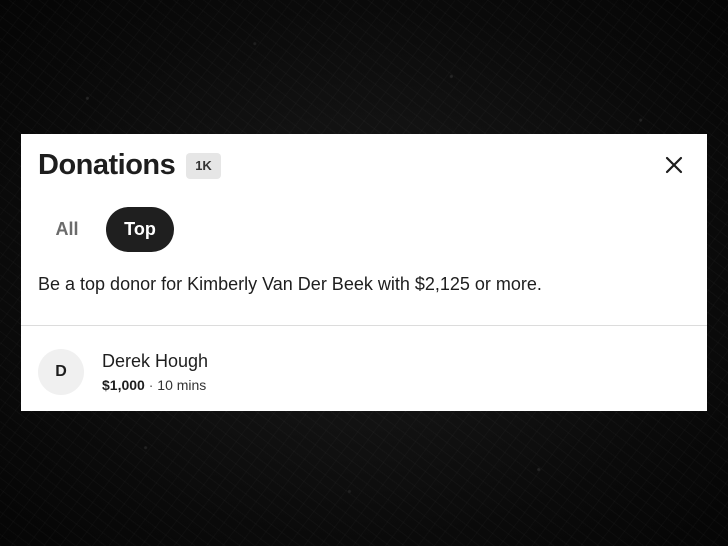 This screenshot has height=546, width=728. I want to click on close-button, so click(674, 165).